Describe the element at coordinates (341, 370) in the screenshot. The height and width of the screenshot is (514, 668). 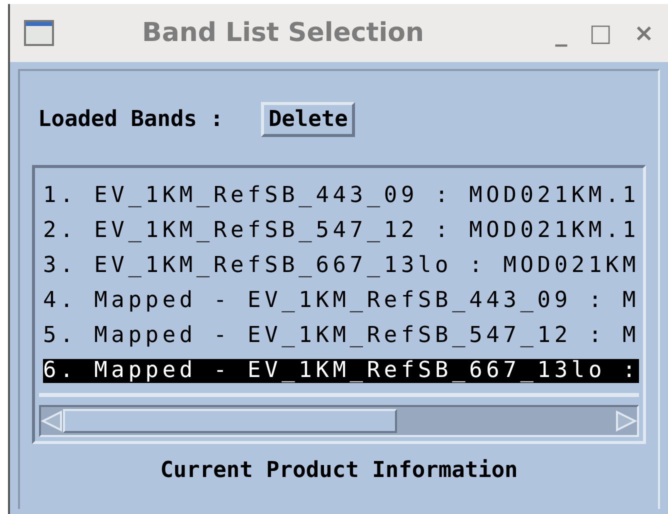
I see `band-list-item: 6. Mapped - EV_1KM_RefSB_667_13lo :` at that location.